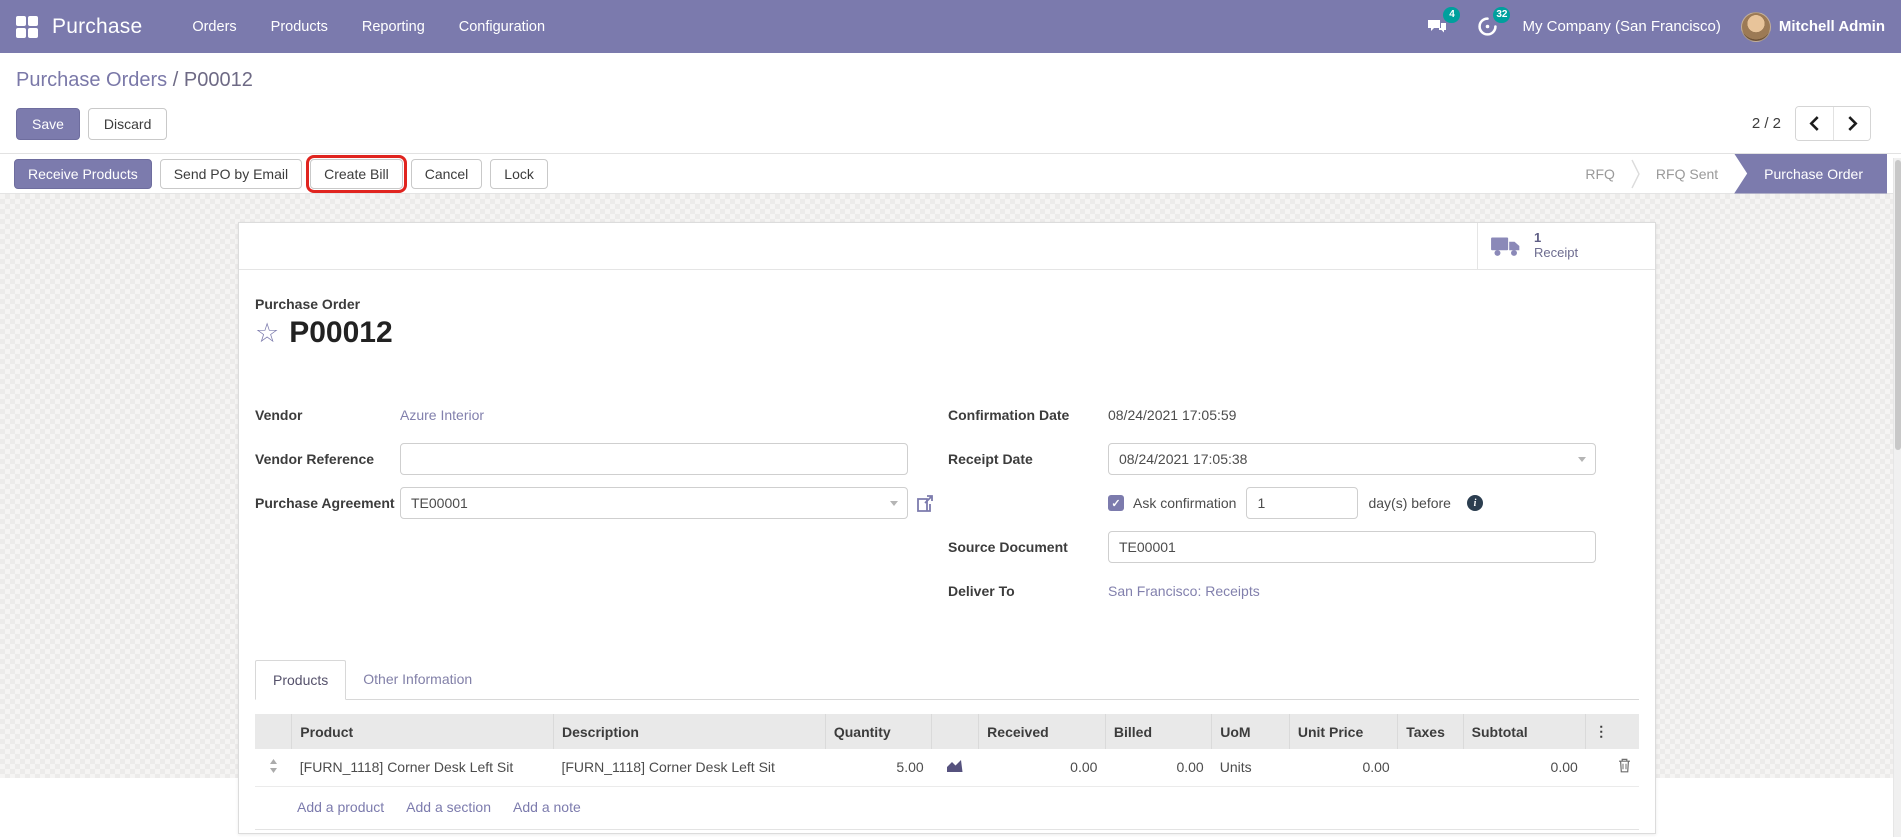 This screenshot has height=837, width=1901. I want to click on drag-handle-icon, so click(273, 768).